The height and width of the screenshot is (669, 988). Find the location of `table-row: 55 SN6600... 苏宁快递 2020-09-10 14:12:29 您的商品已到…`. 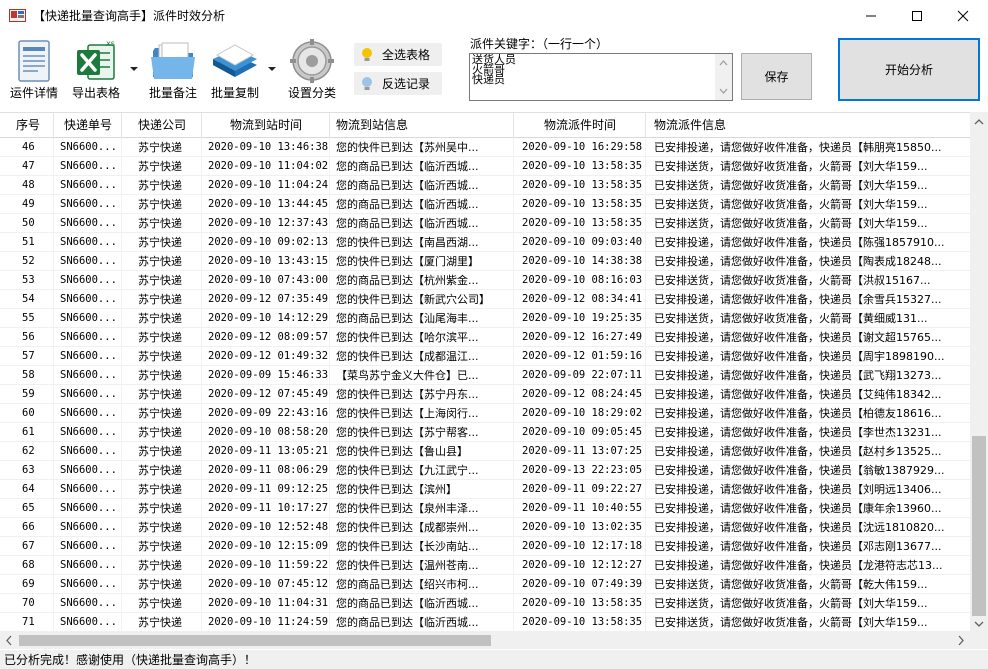

table-row: 55 SN6600... 苏宁快递 2020-09-10 14:12:29 您的商品已到… is located at coordinates (485, 318).